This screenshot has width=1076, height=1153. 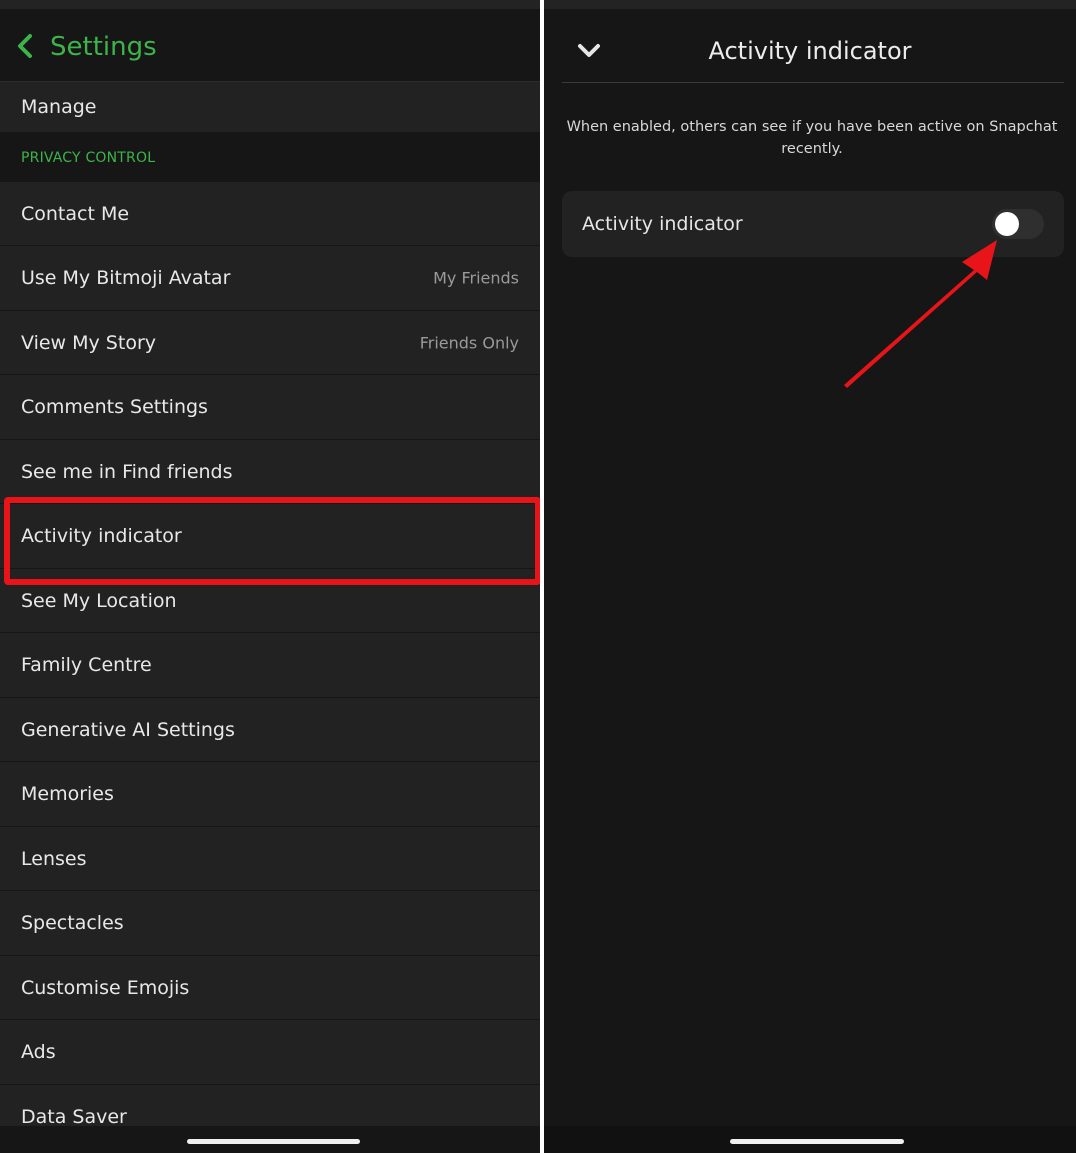 I want to click on settings-item-label: Ads, so click(x=38, y=1052).